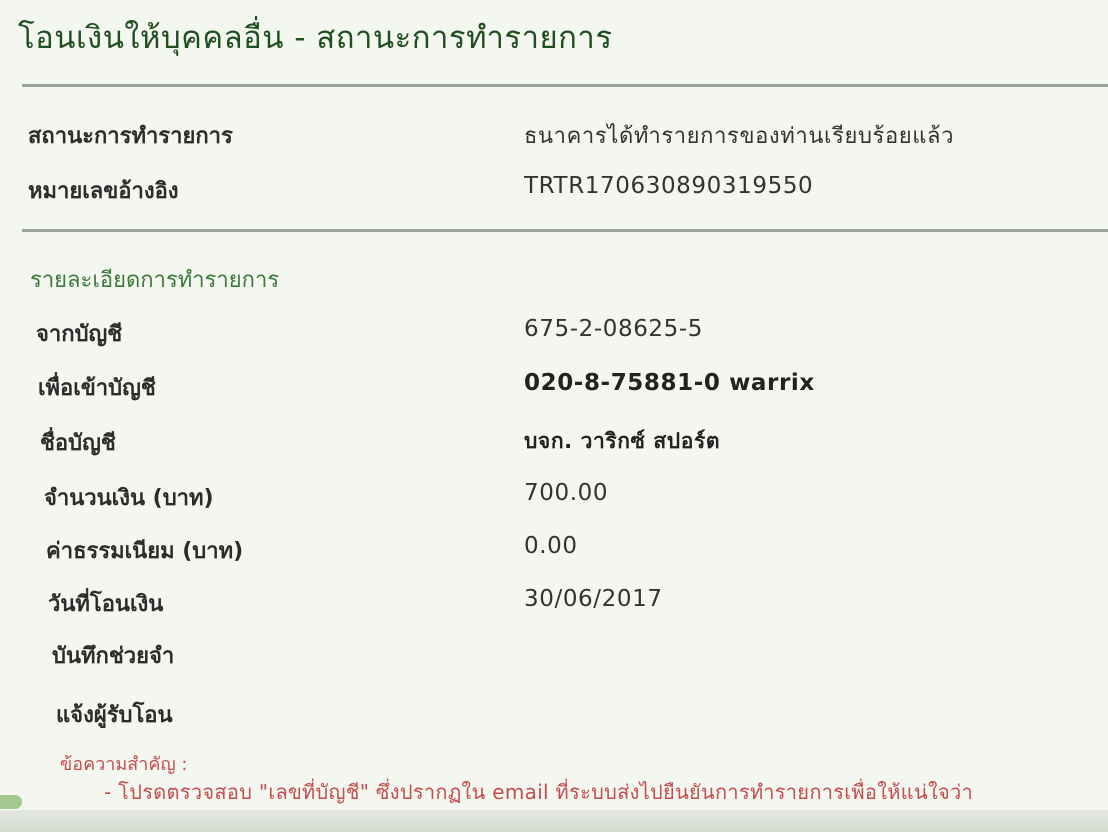  I want to click on to-account-value: 020-8-75881-0 warrix, so click(669, 383).